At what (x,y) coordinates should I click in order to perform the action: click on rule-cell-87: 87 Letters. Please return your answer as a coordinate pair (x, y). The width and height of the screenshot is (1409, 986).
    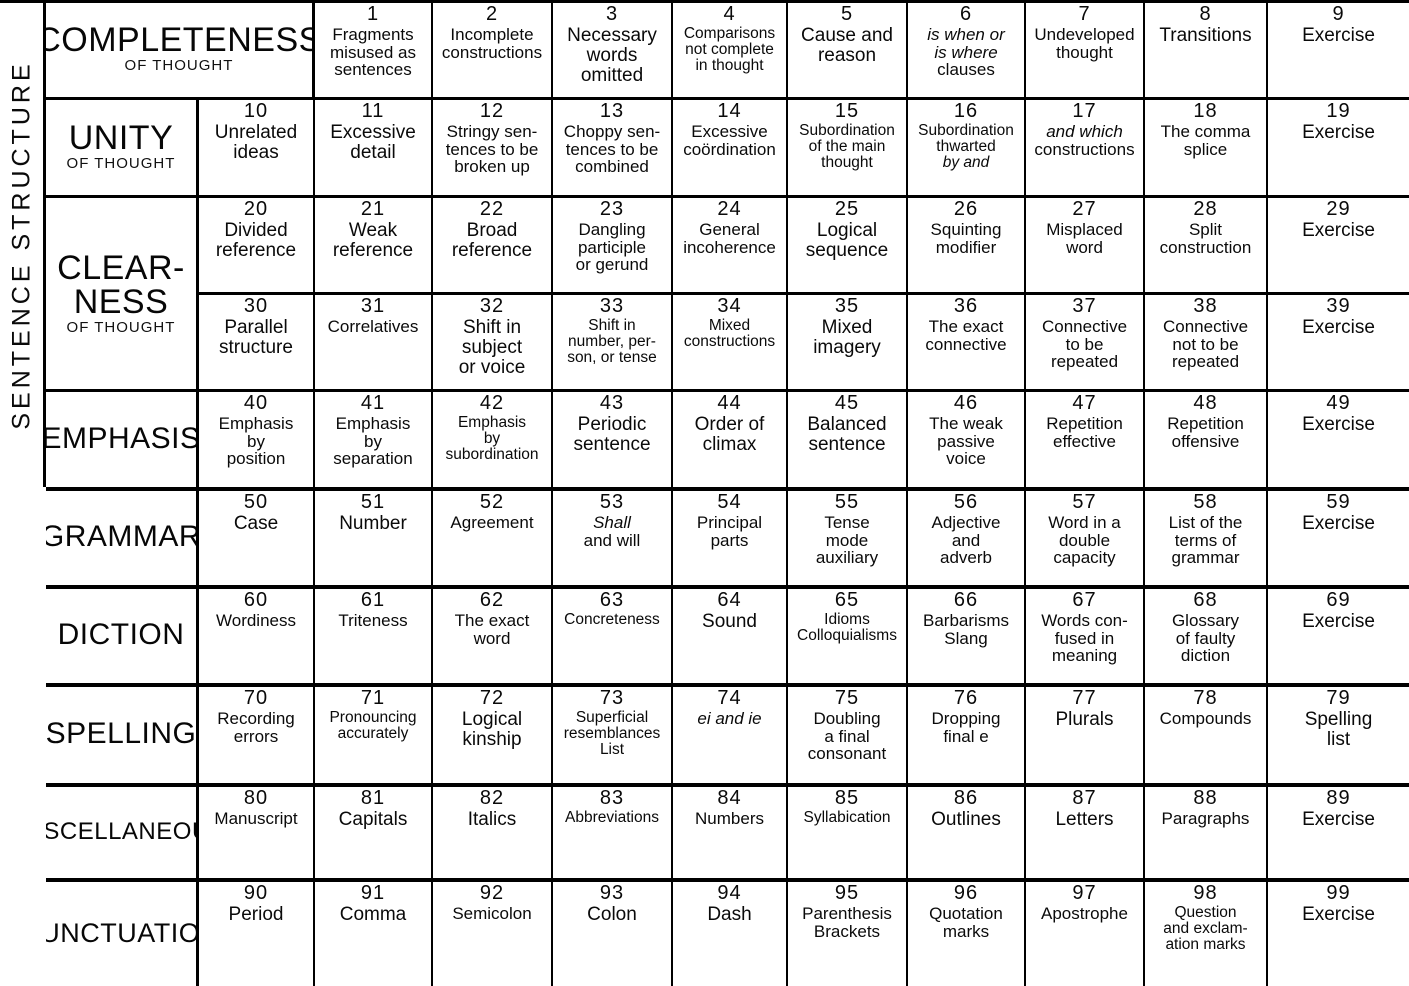
    Looking at the image, I should click on (1085, 832).